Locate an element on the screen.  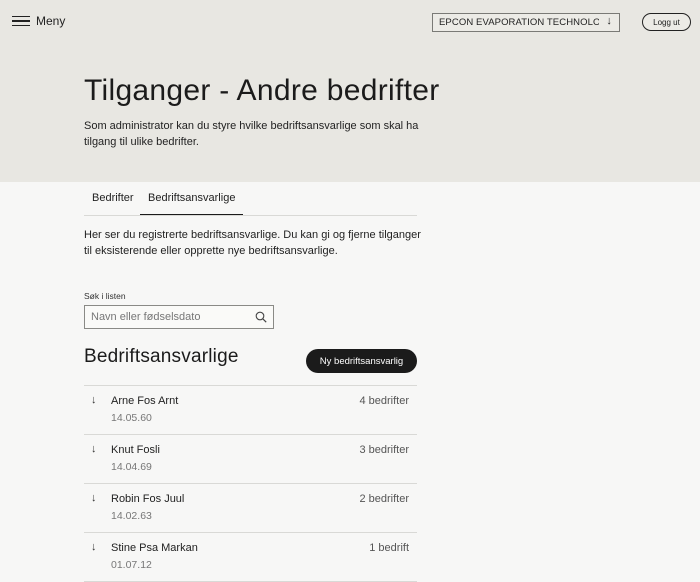
list-item: ↓ Arne Fos Arnt 14.05.60 4 bedrifter is located at coordinates (250, 410).